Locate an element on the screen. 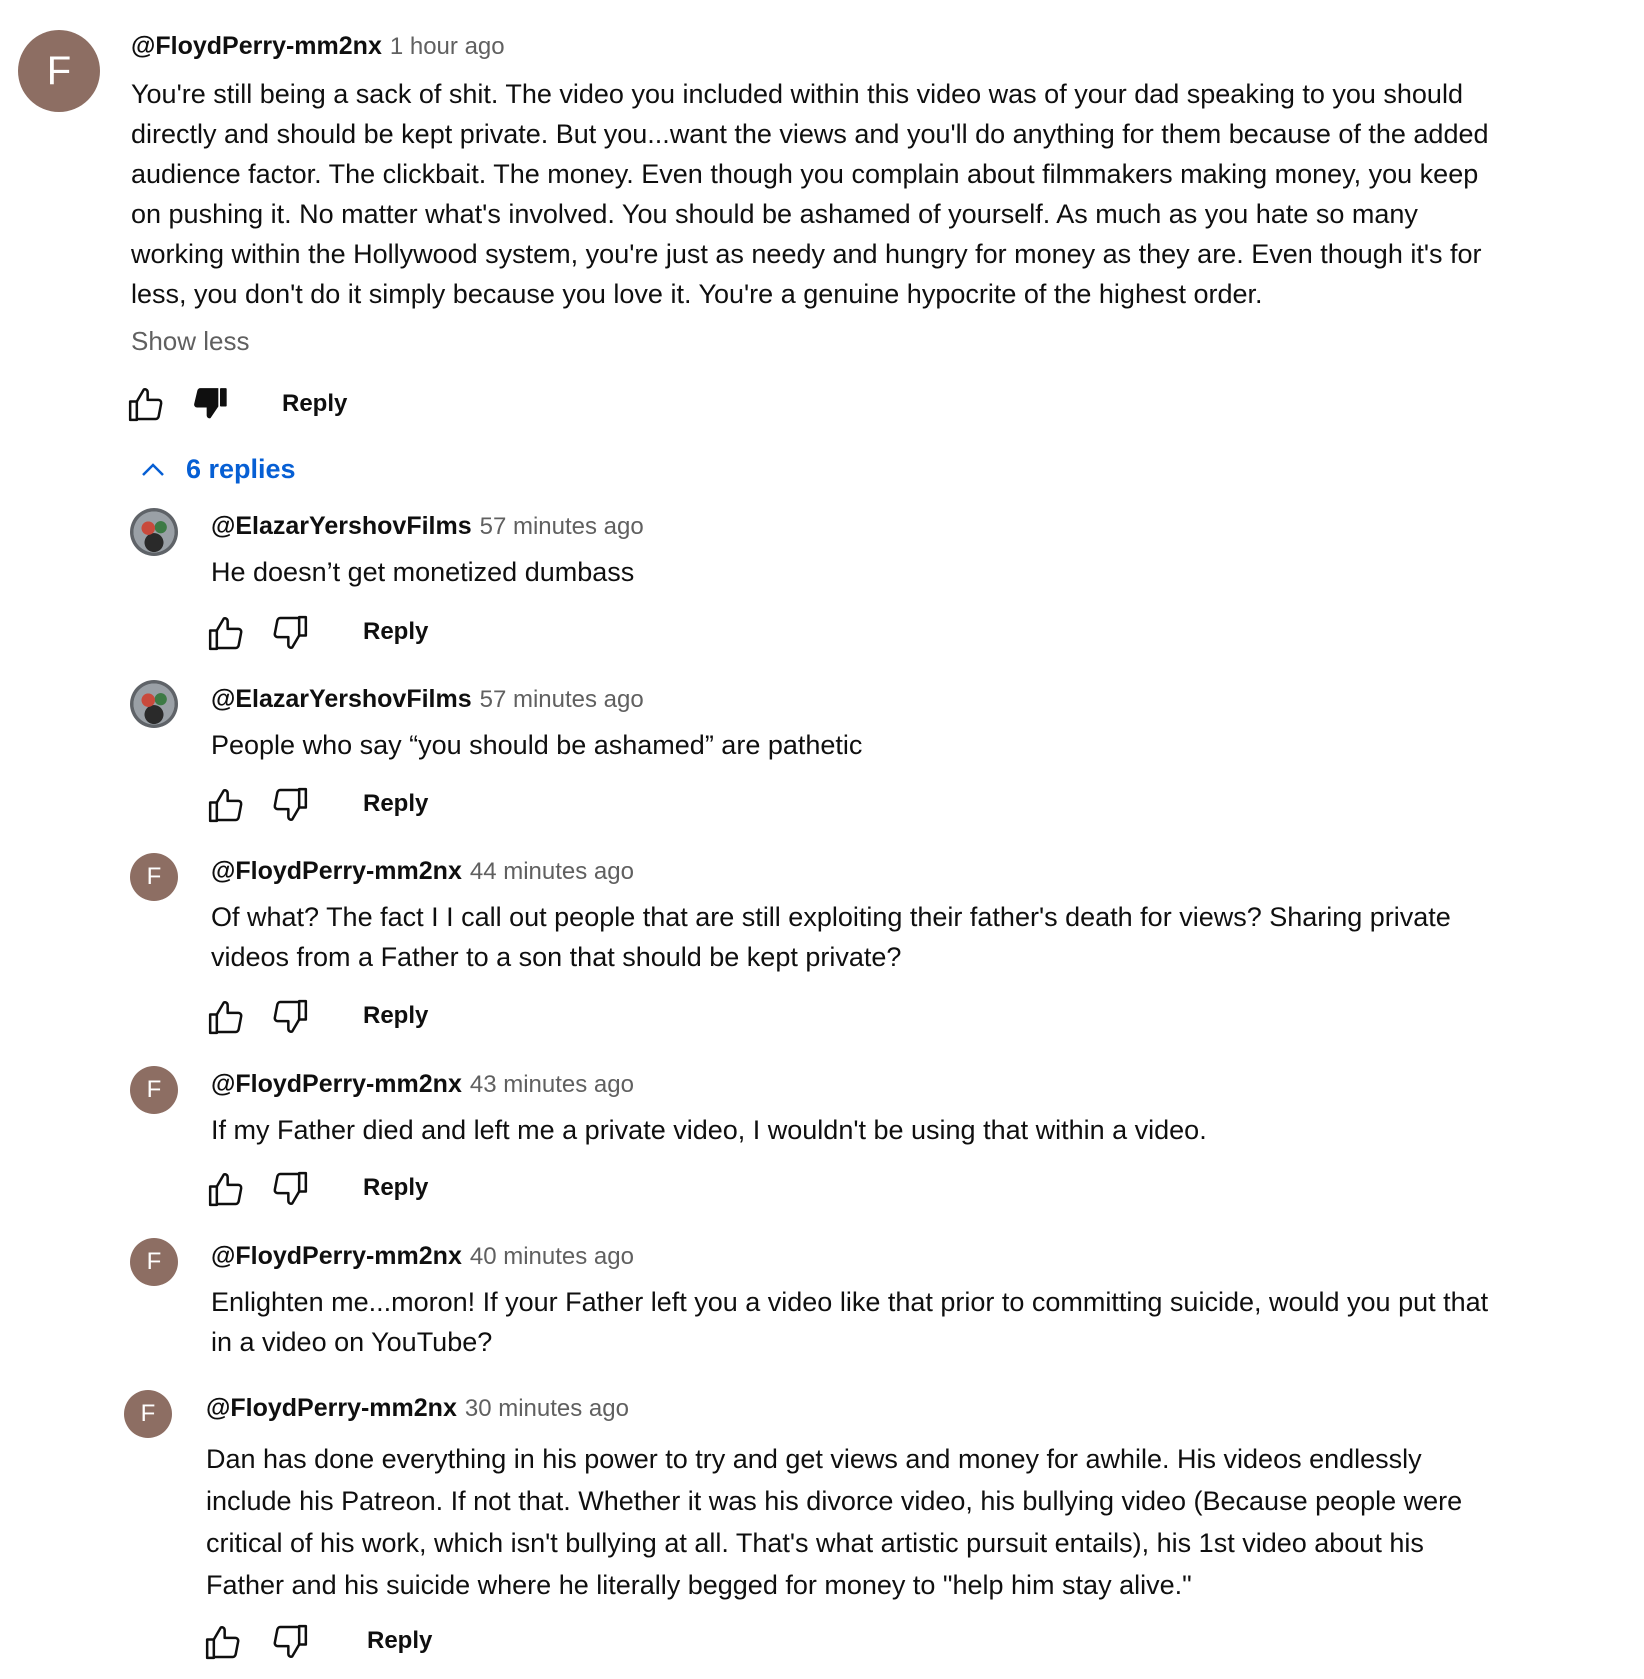  comment-header: @FloydPerry-mm2nx 43 minutes ago is located at coordinates (422, 1084).